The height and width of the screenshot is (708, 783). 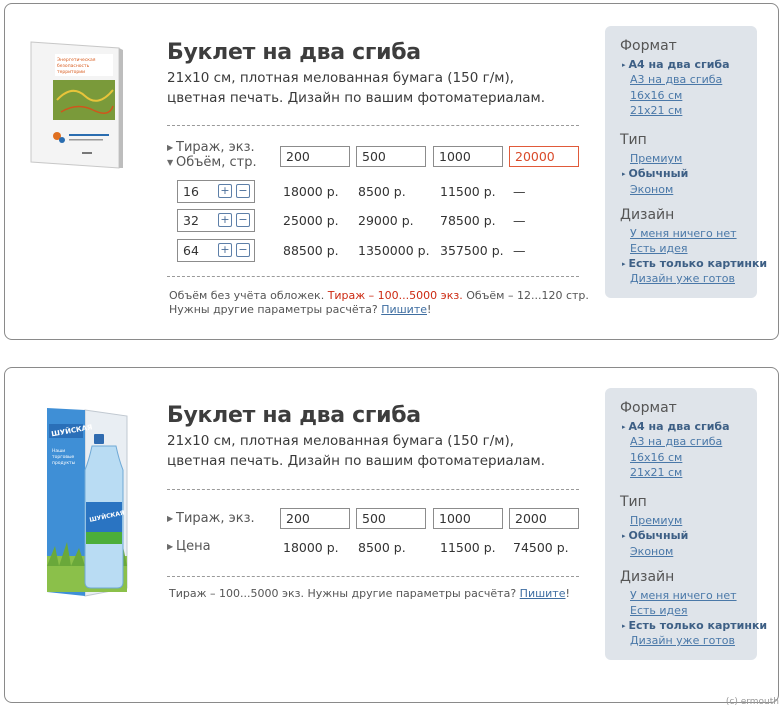 I want to click on volume-value: 16, so click(x=191, y=191).